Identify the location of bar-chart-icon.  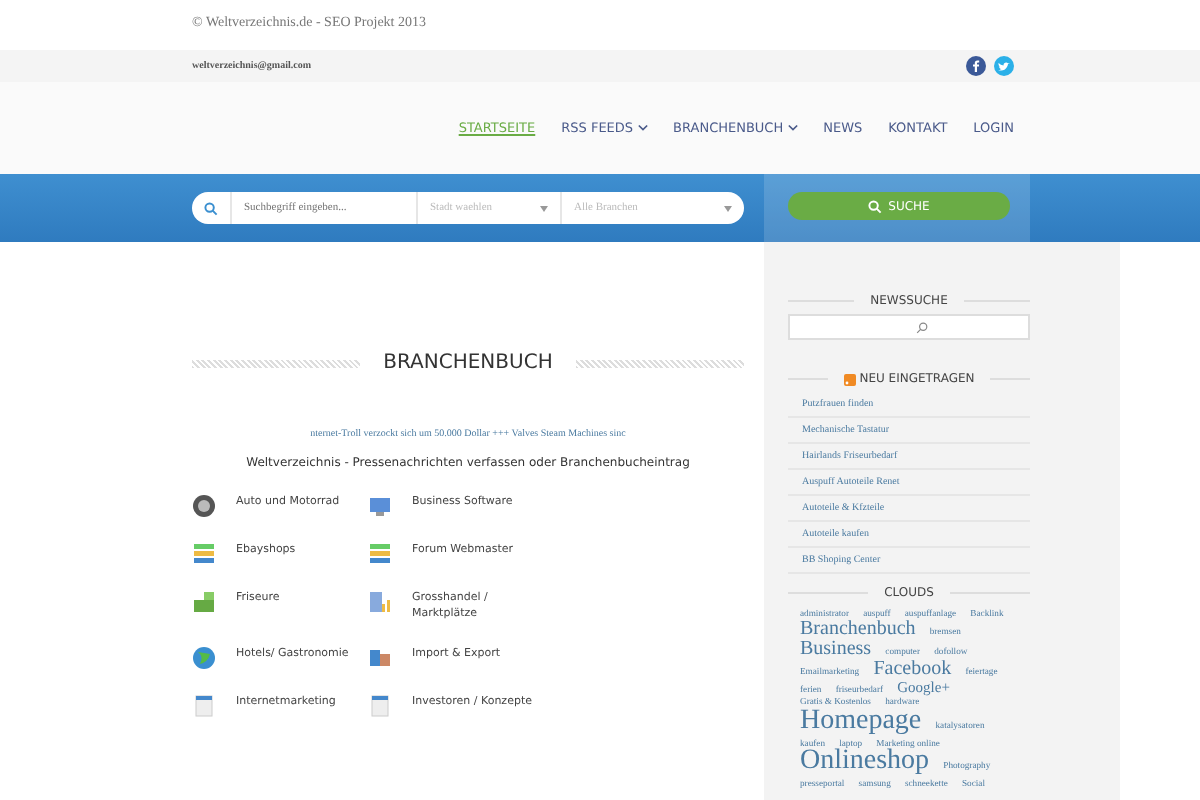
(380, 602).